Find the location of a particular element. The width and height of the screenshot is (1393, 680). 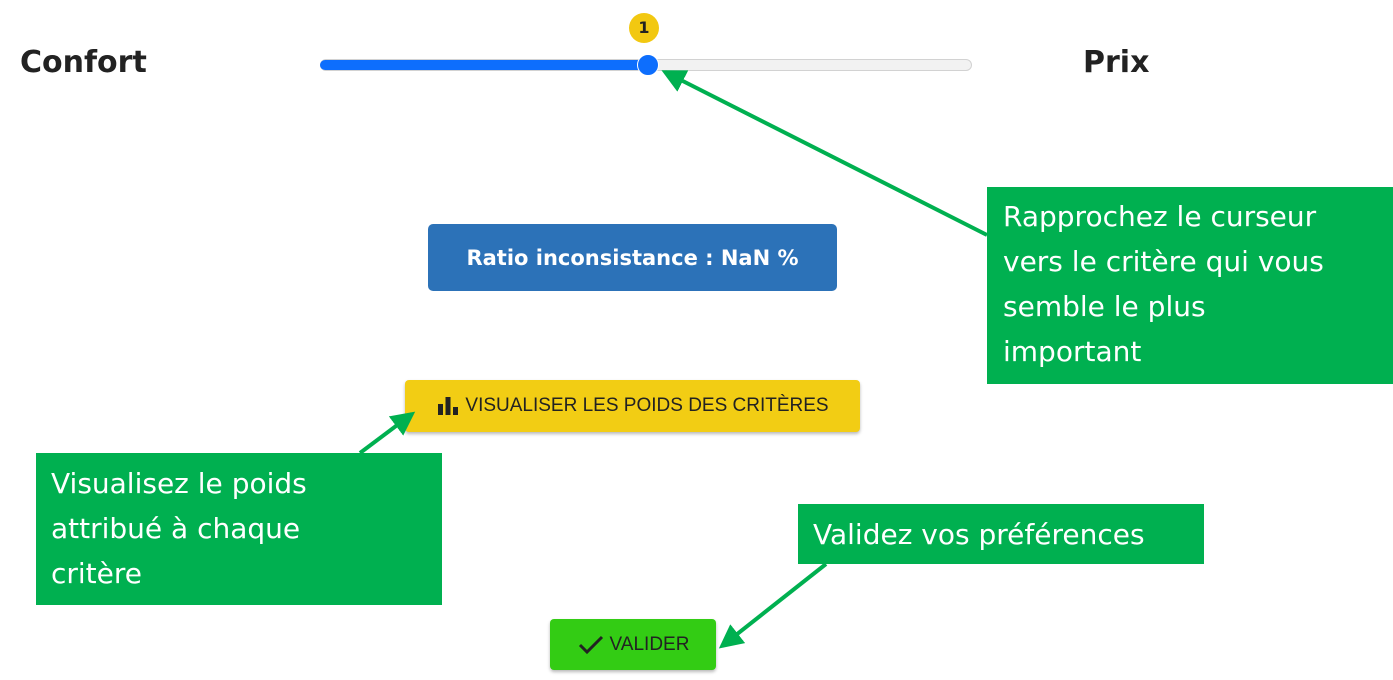

arrow-to-weights-button is located at coordinates (387, 433).